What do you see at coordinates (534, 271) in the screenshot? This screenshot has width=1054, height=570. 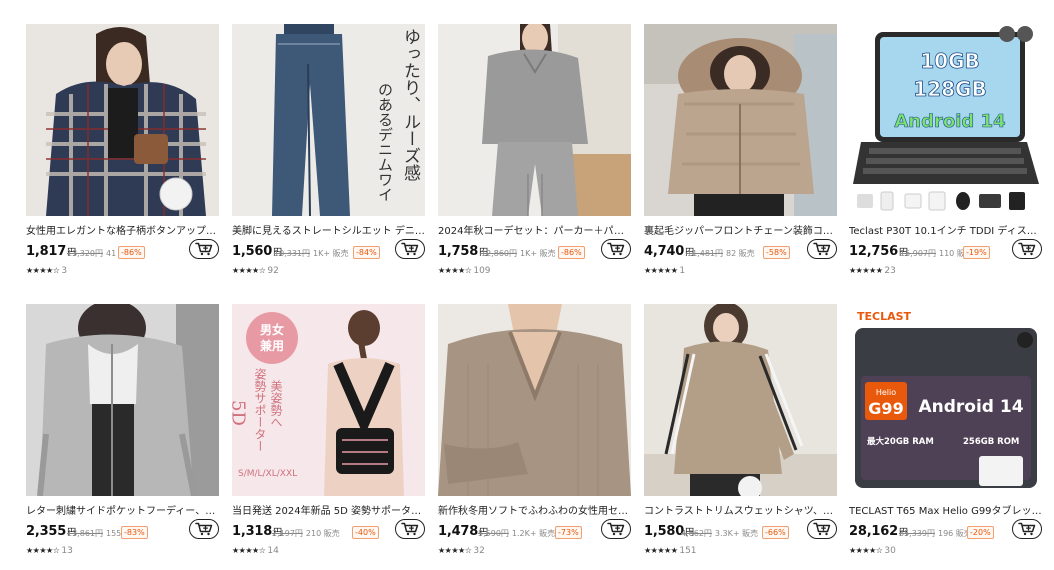 I see `rating-row: ★★★★☆ 109` at bounding box center [534, 271].